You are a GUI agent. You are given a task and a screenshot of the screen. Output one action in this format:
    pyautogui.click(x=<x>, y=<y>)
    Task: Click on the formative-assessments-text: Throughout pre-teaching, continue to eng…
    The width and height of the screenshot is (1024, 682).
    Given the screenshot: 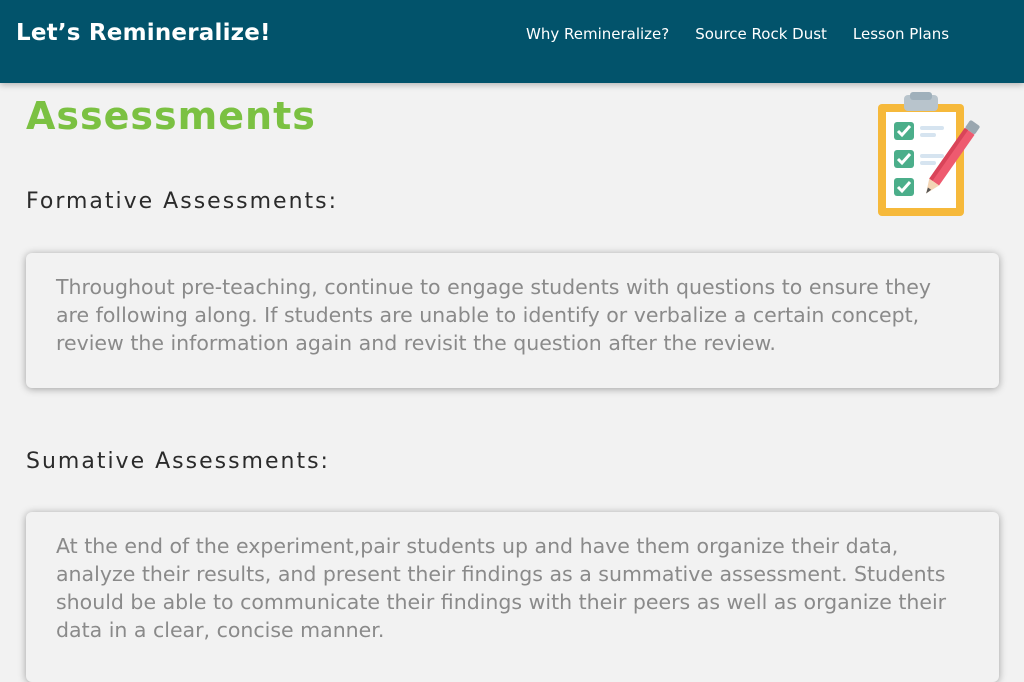 What is the action you would take?
    pyautogui.click(x=493, y=315)
    